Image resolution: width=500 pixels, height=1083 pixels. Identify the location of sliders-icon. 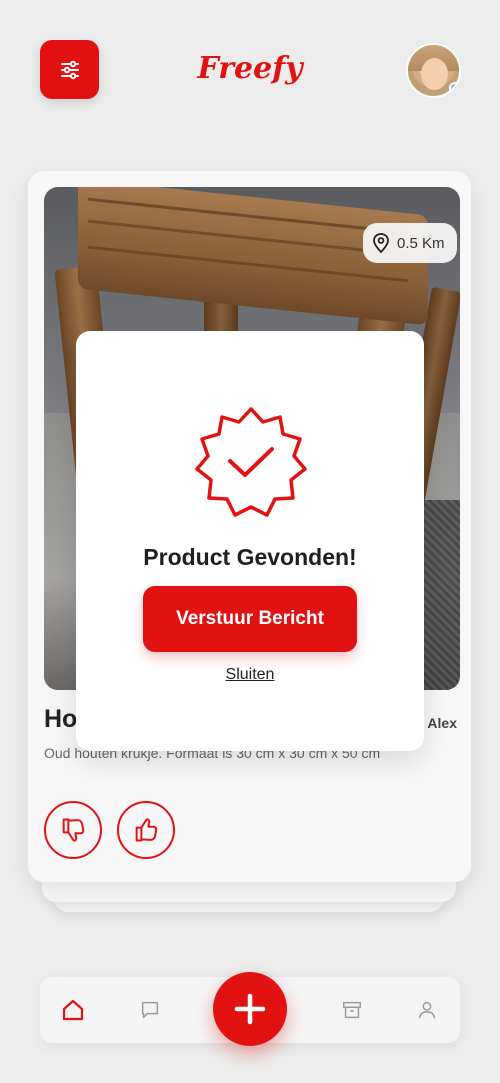
(69, 69).